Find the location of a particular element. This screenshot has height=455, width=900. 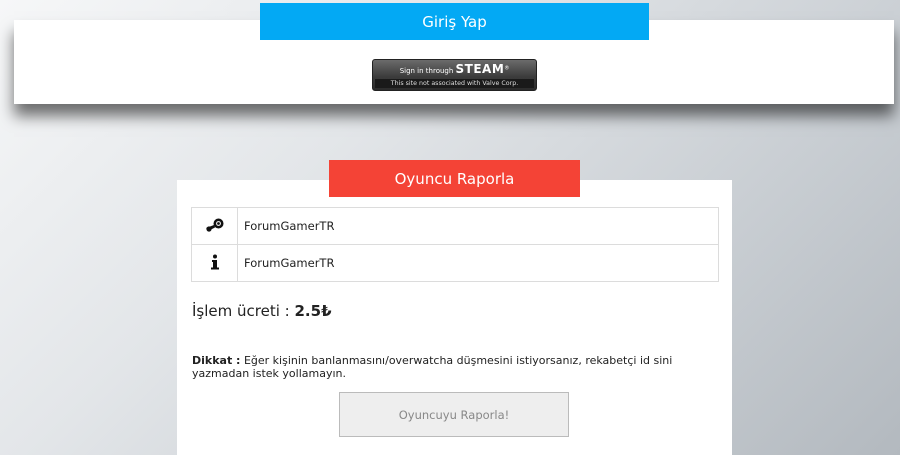

fee-line: İşlem ücreti : 2.5₺ is located at coordinates (262, 311).